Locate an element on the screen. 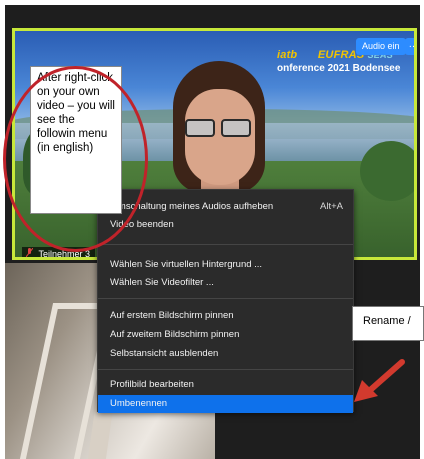 The width and height of the screenshot is (424, 459). menu-item-pin-first-screen: Auf erstem Bildschirm pinnen is located at coordinates (225, 316).